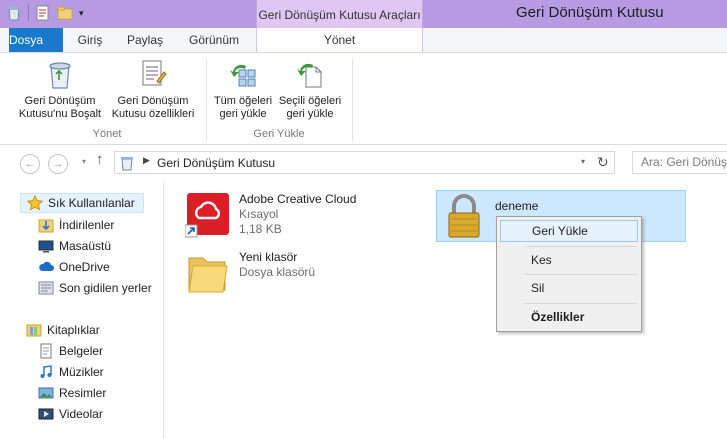  What do you see at coordinates (153, 89) in the screenshot?
I see `recycle-bin-properties-button: Geri Dönüşüm Kutusu özellikleri` at bounding box center [153, 89].